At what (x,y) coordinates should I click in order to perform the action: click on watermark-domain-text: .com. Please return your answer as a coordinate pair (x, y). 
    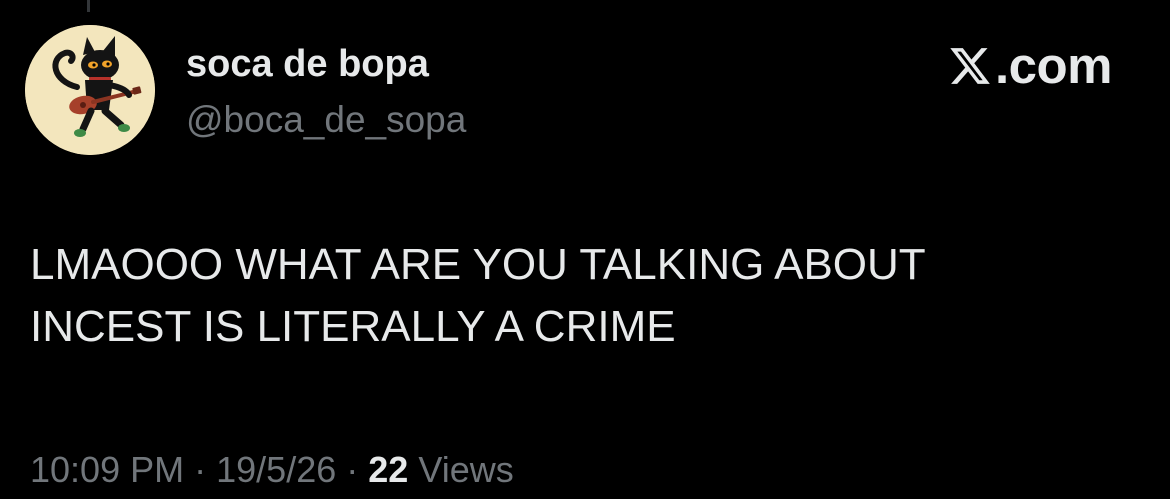
    Looking at the image, I should click on (1053, 65).